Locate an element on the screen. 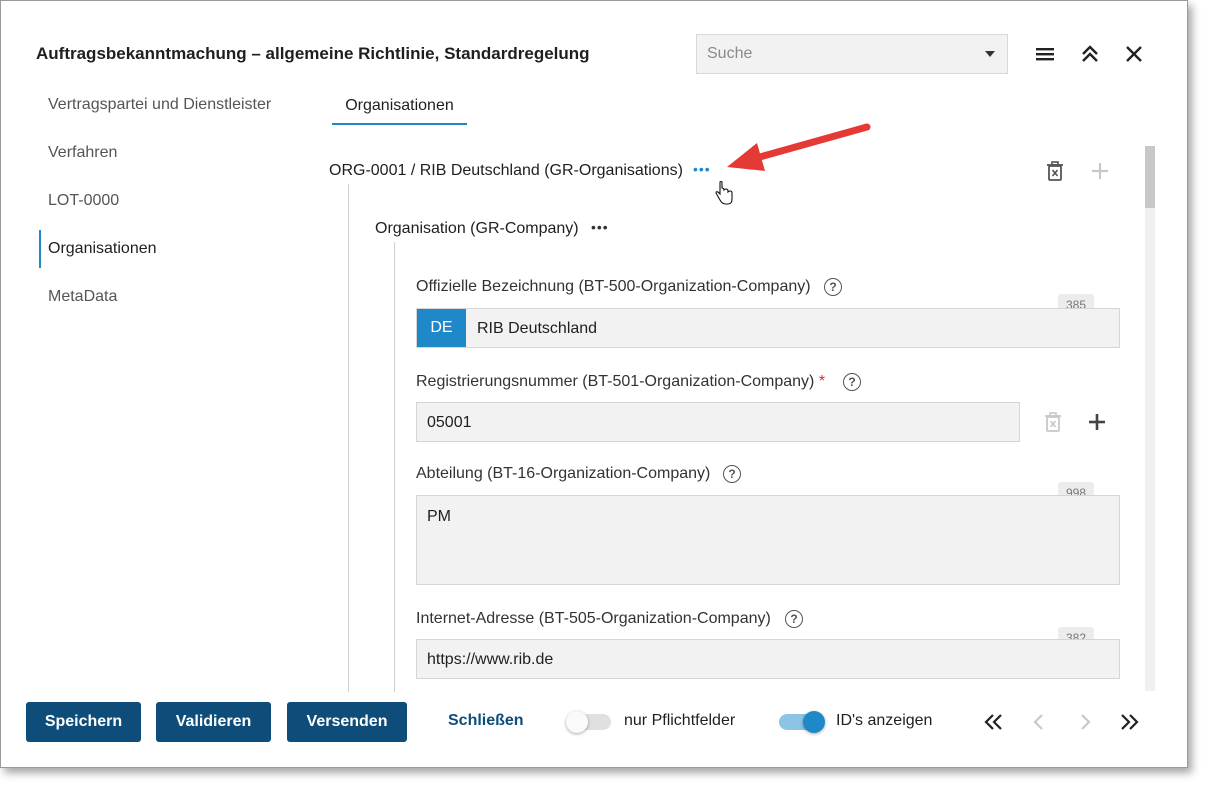 The image size is (1205, 786). sidebar-item-organisationen: Organisationen is located at coordinates (169, 249).